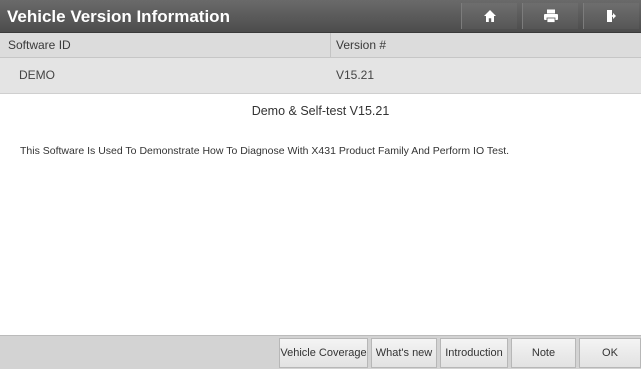  I want to click on detail-title: Demo & Self-test V15.21, so click(320, 111).